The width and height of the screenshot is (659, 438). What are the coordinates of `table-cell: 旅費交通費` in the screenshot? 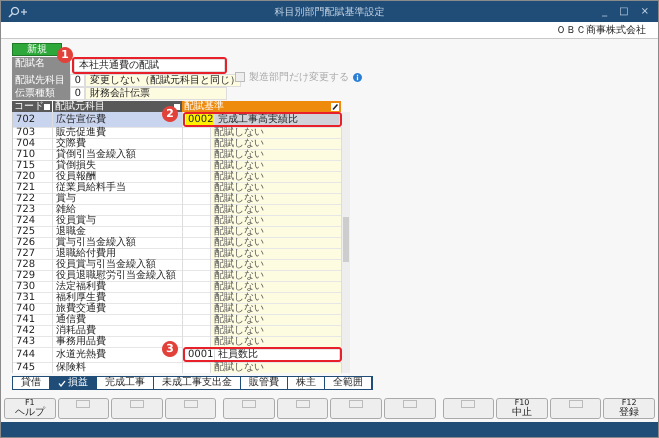 It's located at (118, 308).